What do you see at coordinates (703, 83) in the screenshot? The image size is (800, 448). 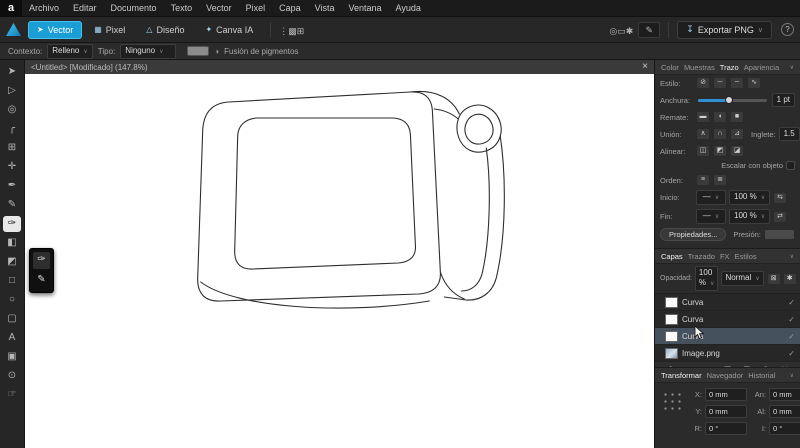 I see `stroke-none-icon: ⊘` at bounding box center [703, 83].